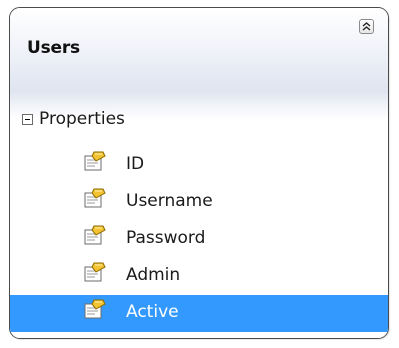 The image size is (399, 348). Describe the element at coordinates (153, 275) in the screenshot. I see `property-label: Admin` at that location.